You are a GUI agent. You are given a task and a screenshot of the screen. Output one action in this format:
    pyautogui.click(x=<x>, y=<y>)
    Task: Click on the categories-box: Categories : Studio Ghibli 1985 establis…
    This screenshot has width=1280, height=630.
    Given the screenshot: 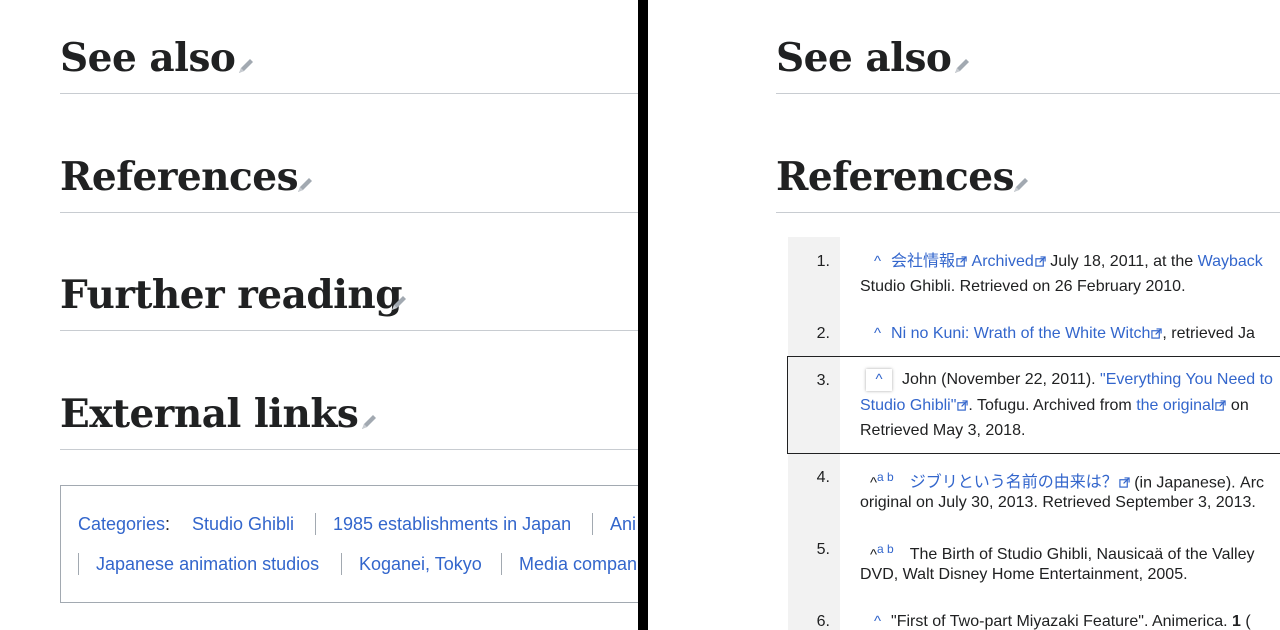 What is the action you would take?
    pyautogui.click(x=349, y=544)
    